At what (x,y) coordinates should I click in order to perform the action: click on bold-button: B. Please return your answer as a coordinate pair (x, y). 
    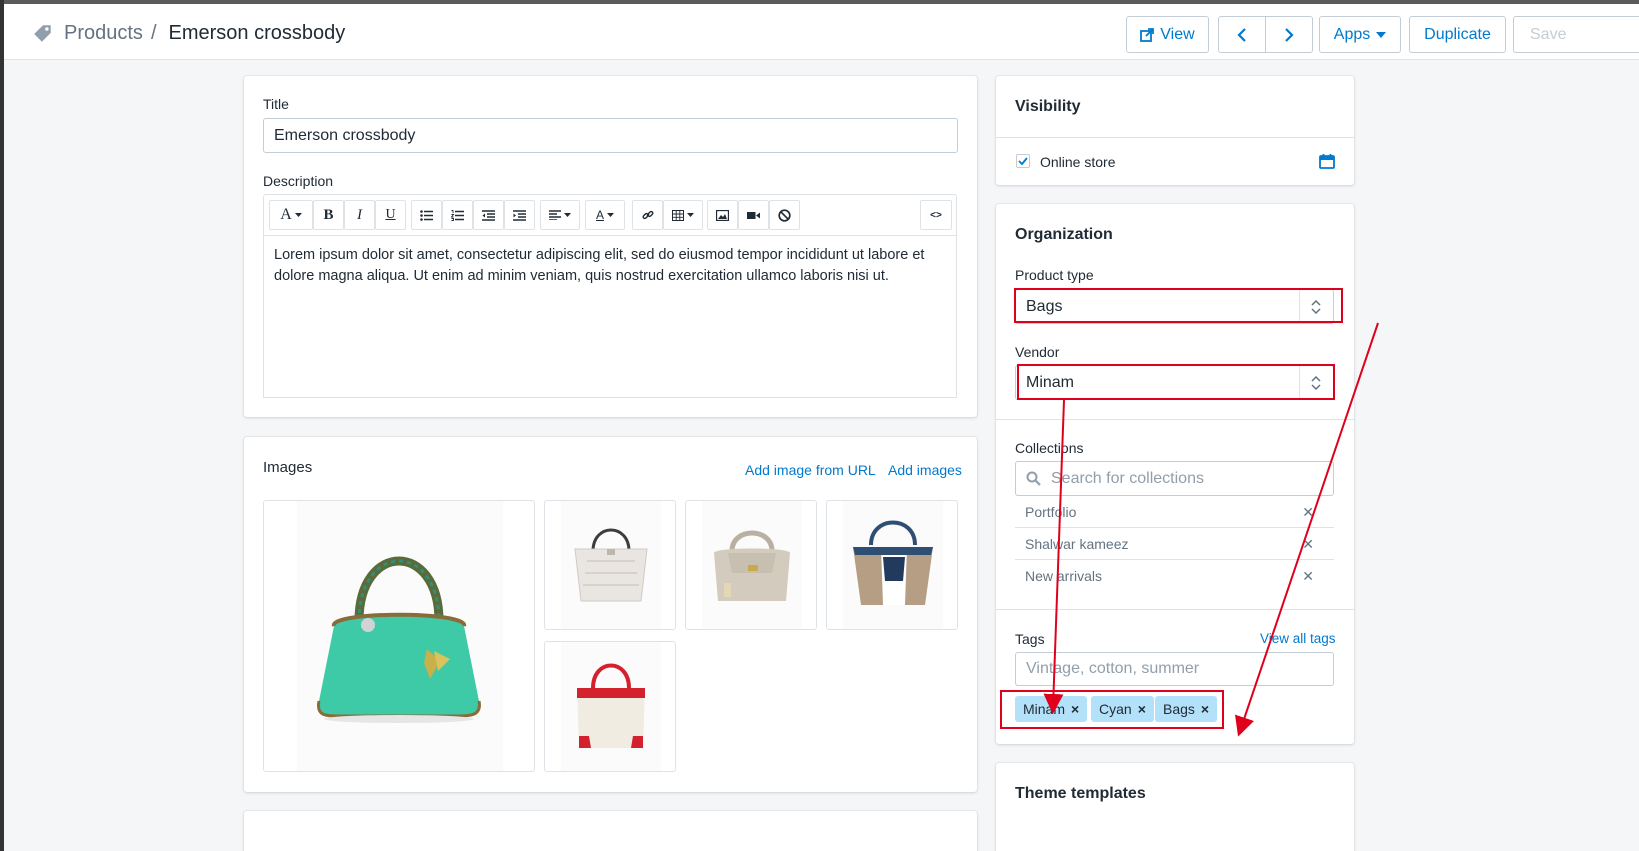
    Looking at the image, I should click on (328, 215).